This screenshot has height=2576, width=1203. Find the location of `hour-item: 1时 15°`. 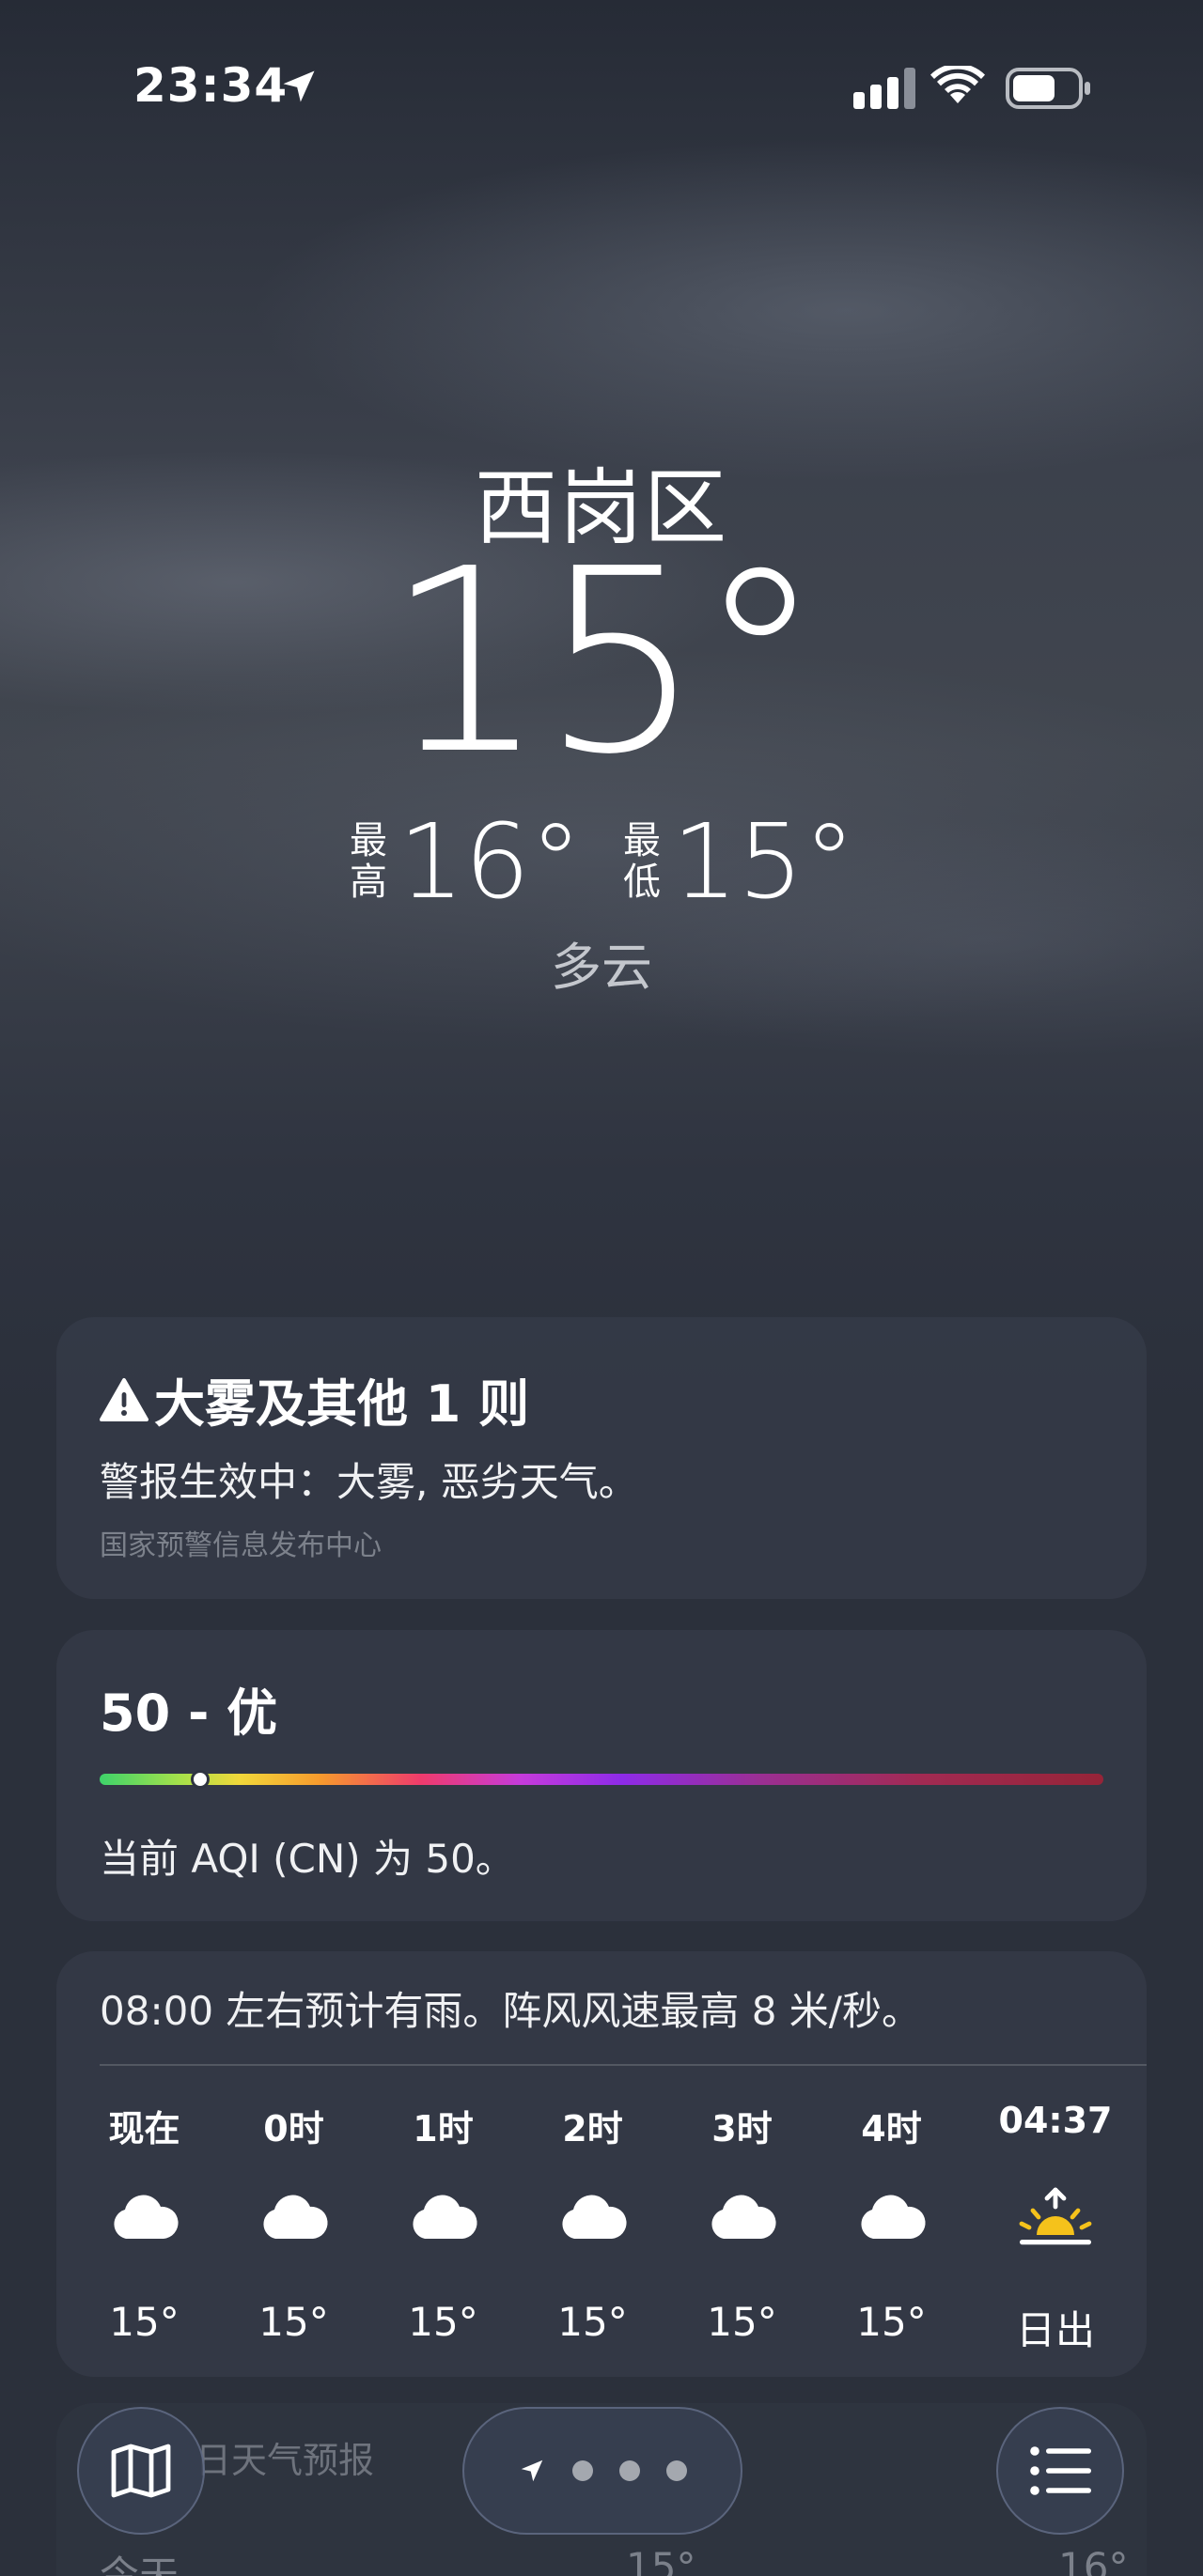

hour-item: 1时 15° is located at coordinates (443, 2233).